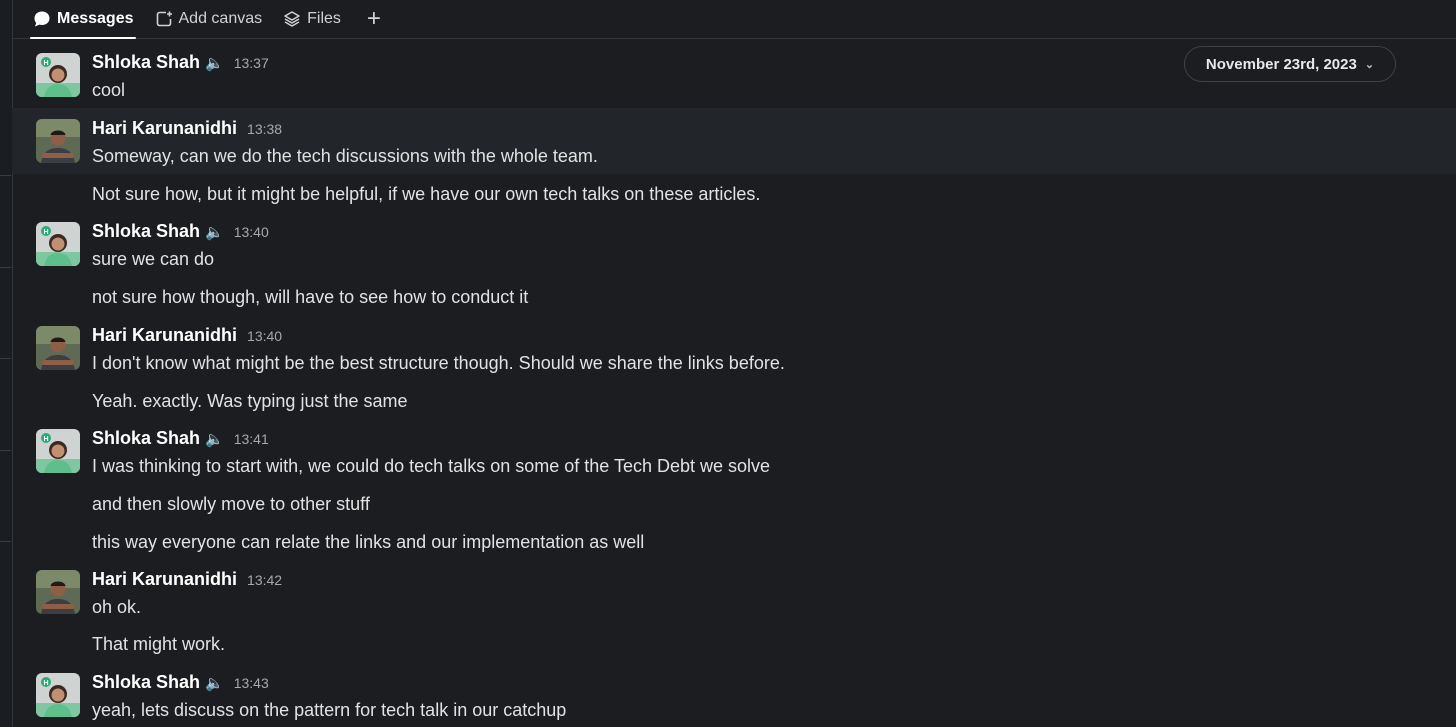 The height and width of the screenshot is (727, 1456). I want to click on timestamp: 13:42, so click(264, 580).